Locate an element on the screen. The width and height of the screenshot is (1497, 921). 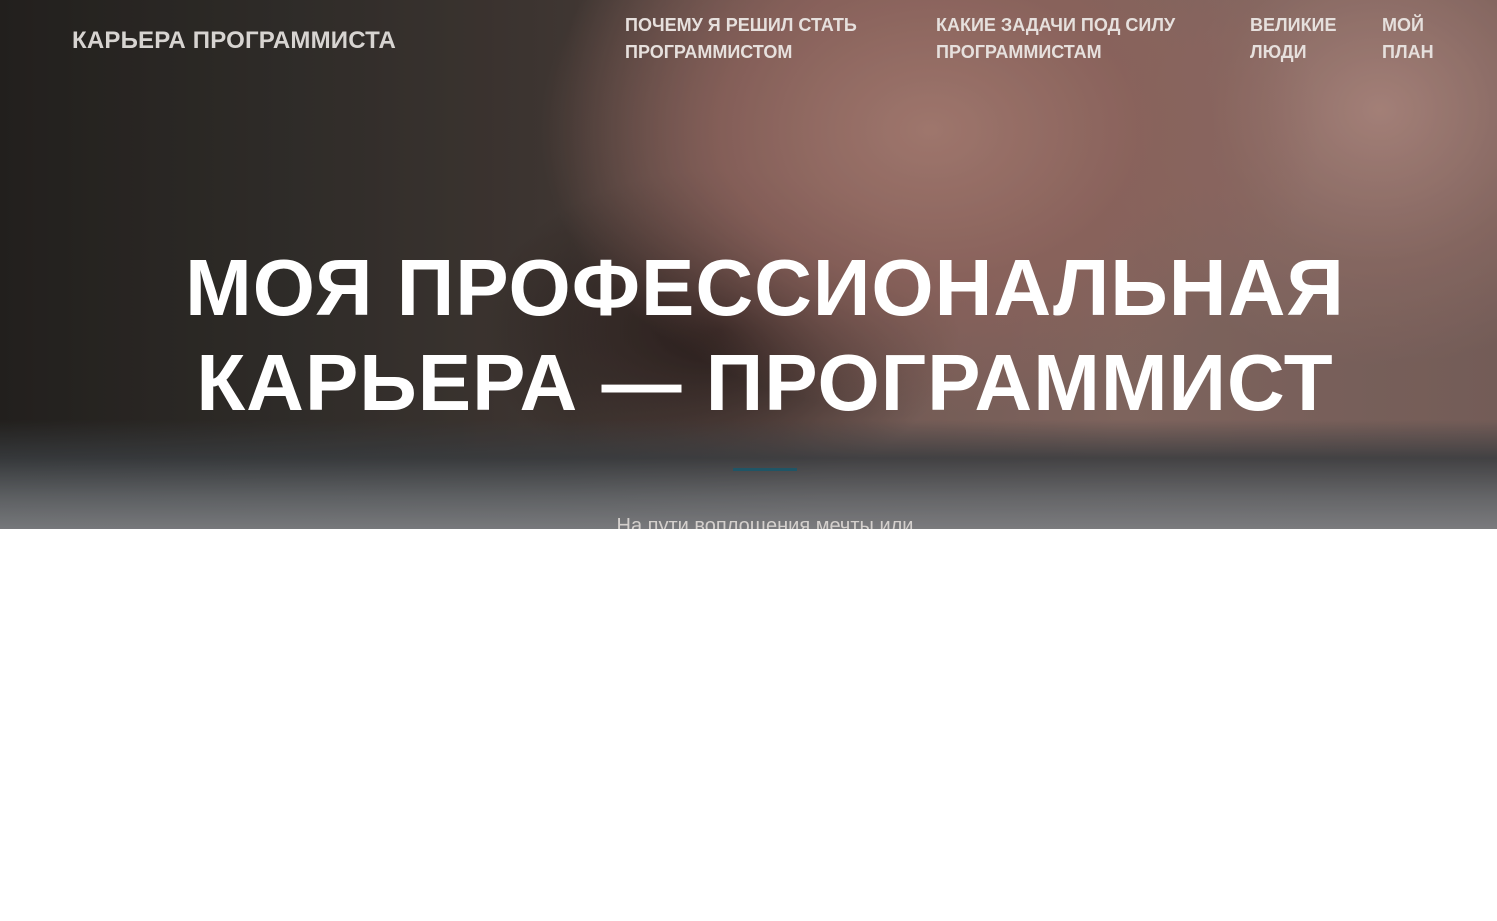
nav-item-my-plan: МОЙ ПЛАН is located at coordinates (1412, 39).